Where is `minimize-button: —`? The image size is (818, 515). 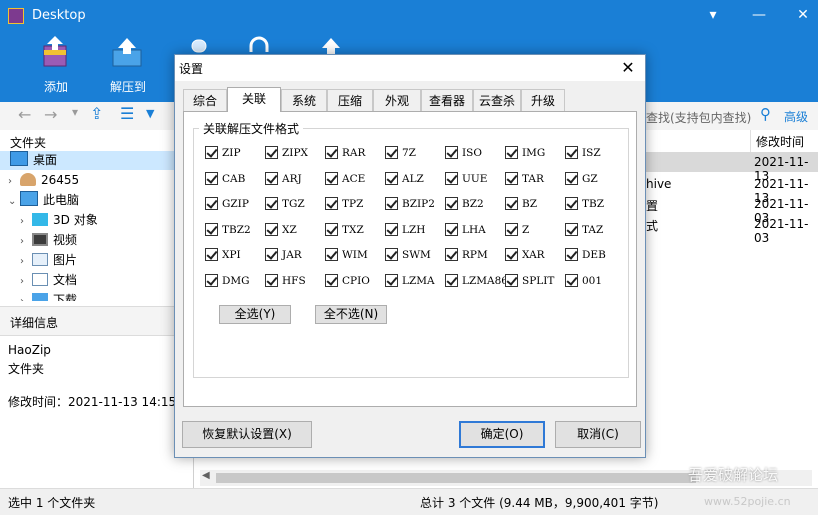
minimize-button: — is located at coordinates (759, 15).